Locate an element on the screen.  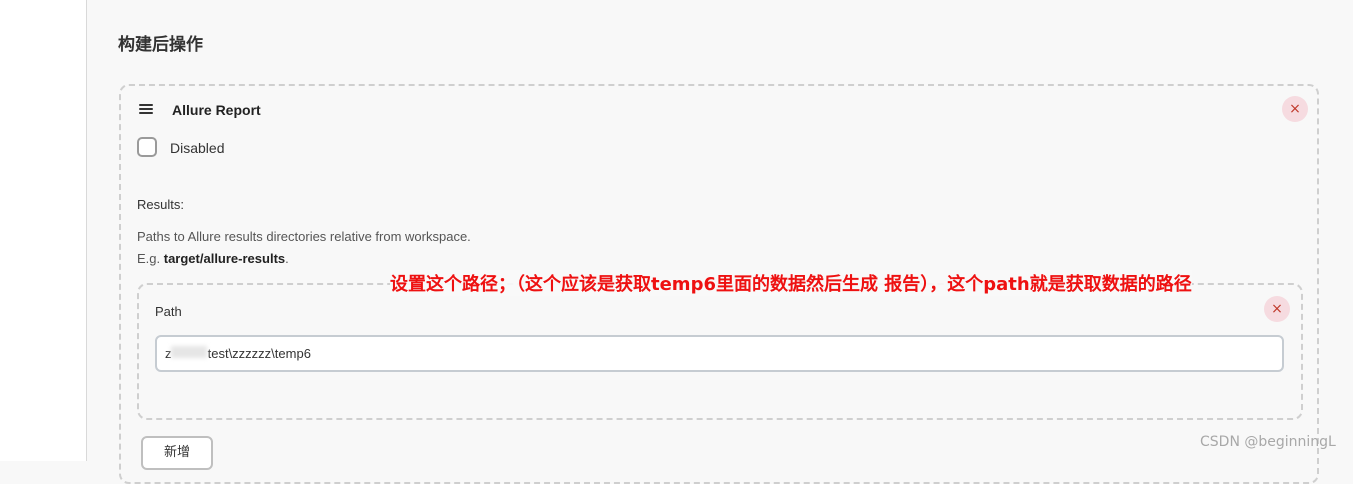
delete-path-button: × is located at coordinates (1277, 309).